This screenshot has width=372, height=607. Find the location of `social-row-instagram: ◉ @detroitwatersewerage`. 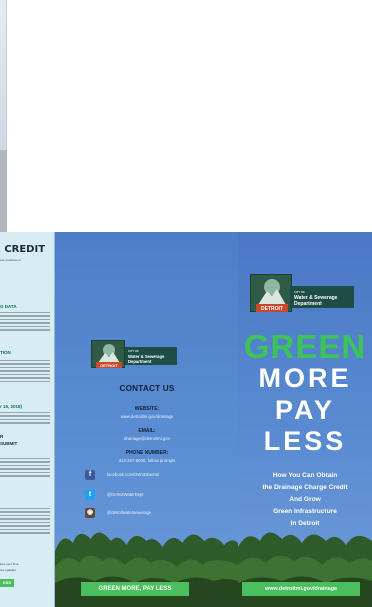

social-row-instagram: ◉ @detroitwatersewerage is located at coordinates (155, 513).